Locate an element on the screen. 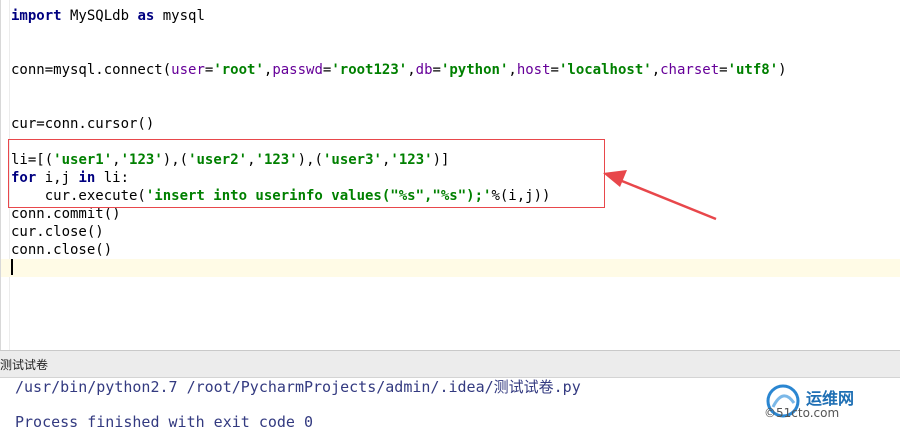  code-token: user is located at coordinates (188, 70).